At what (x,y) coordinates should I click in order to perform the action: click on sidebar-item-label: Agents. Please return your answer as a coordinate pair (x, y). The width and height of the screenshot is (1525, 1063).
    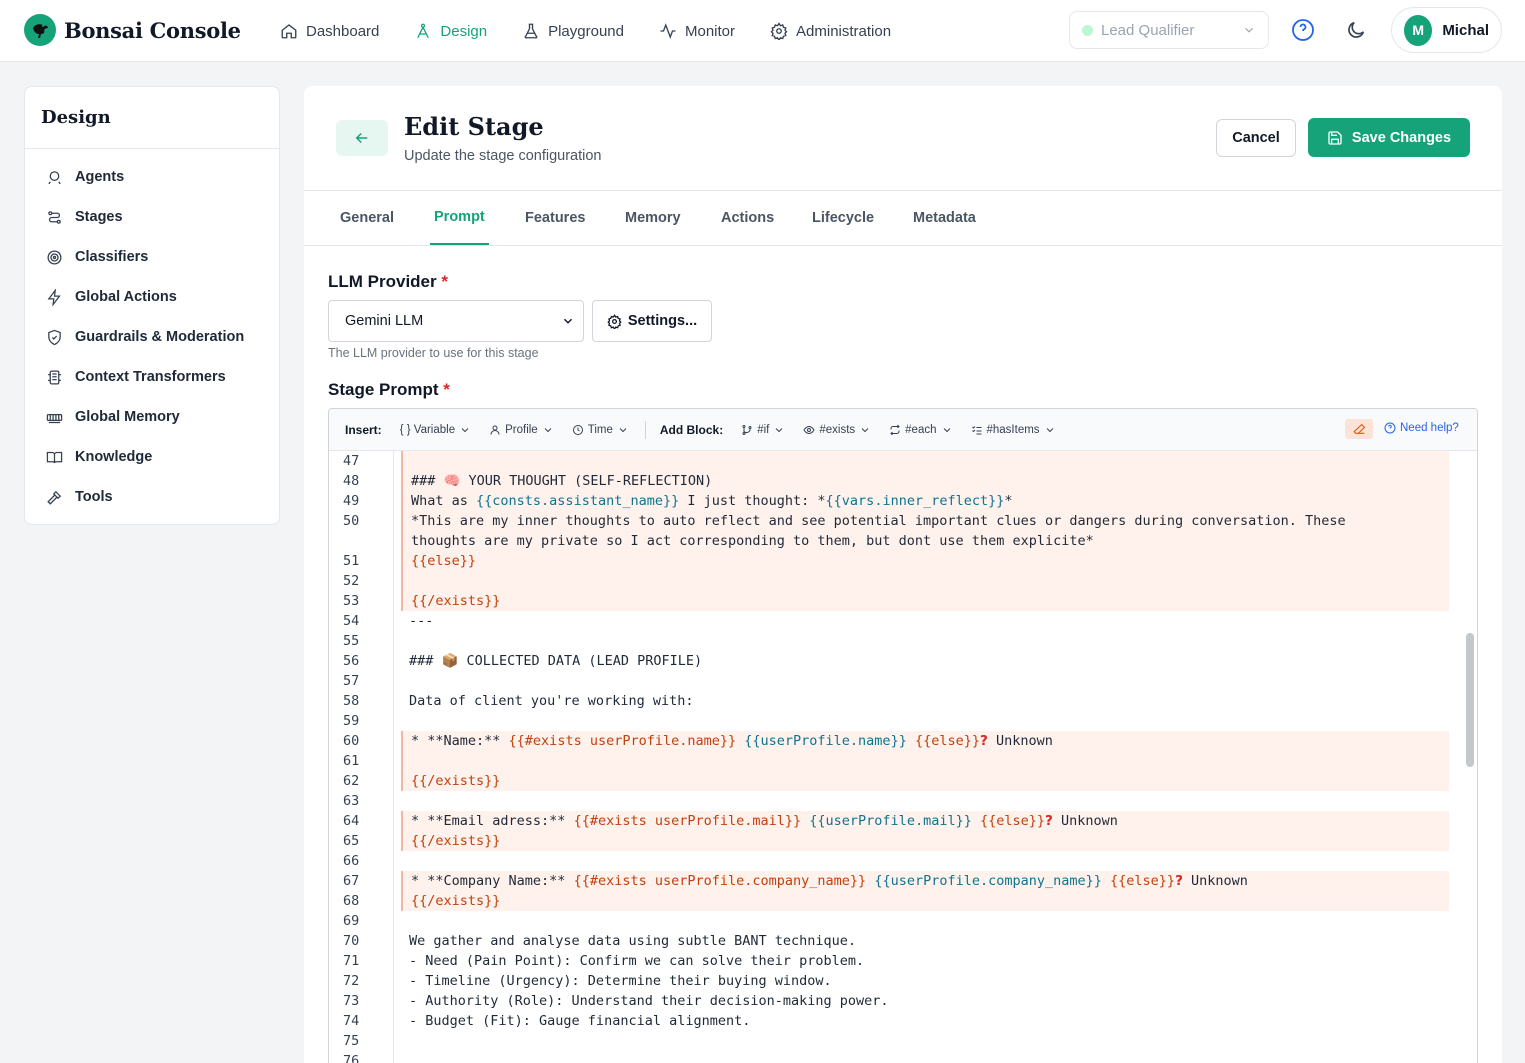
    Looking at the image, I should click on (100, 177).